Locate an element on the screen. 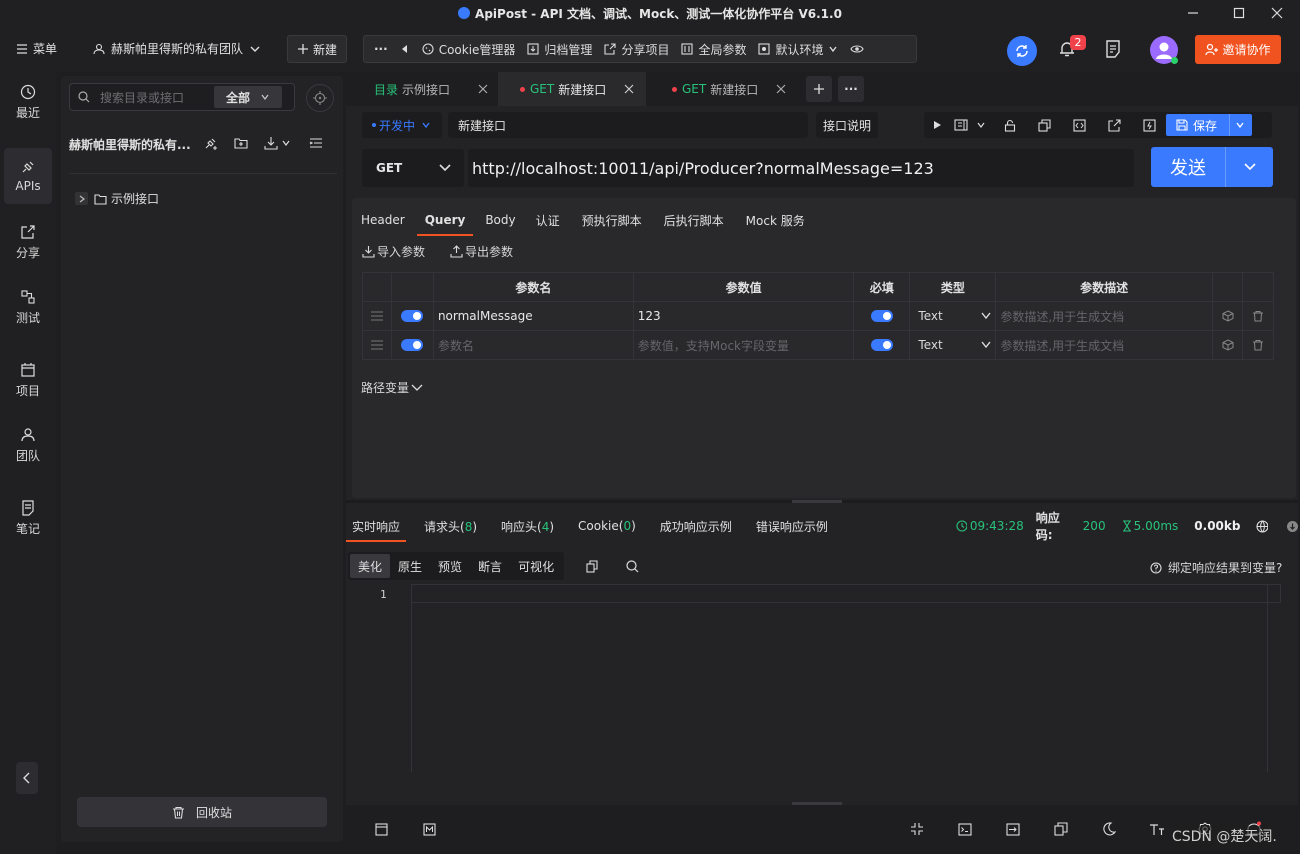 This screenshot has height=854, width=1300. locate-button is located at coordinates (320, 98).